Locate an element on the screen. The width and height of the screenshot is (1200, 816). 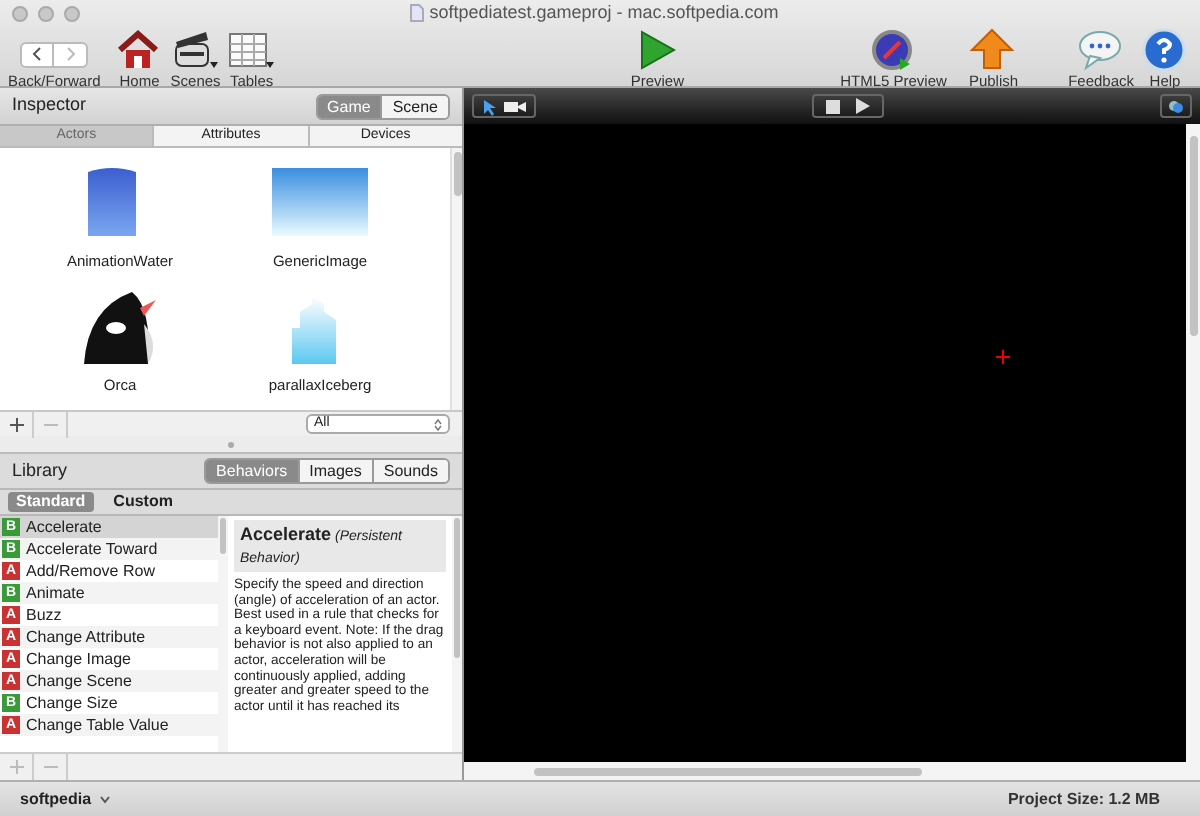
camera-icon is located at coordinates (515, 106).